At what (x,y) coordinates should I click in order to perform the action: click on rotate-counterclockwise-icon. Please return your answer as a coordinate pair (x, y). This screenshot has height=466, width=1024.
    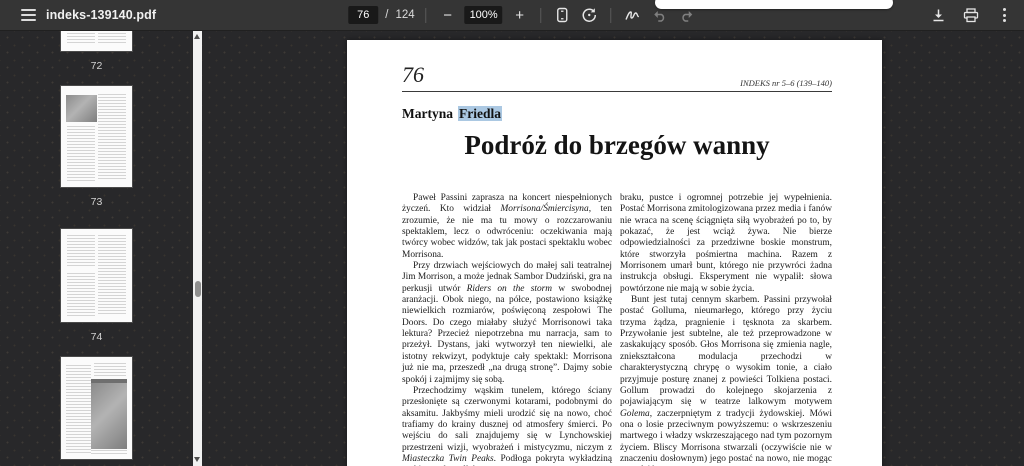
    Looking at the image, I should click on (590, 15).